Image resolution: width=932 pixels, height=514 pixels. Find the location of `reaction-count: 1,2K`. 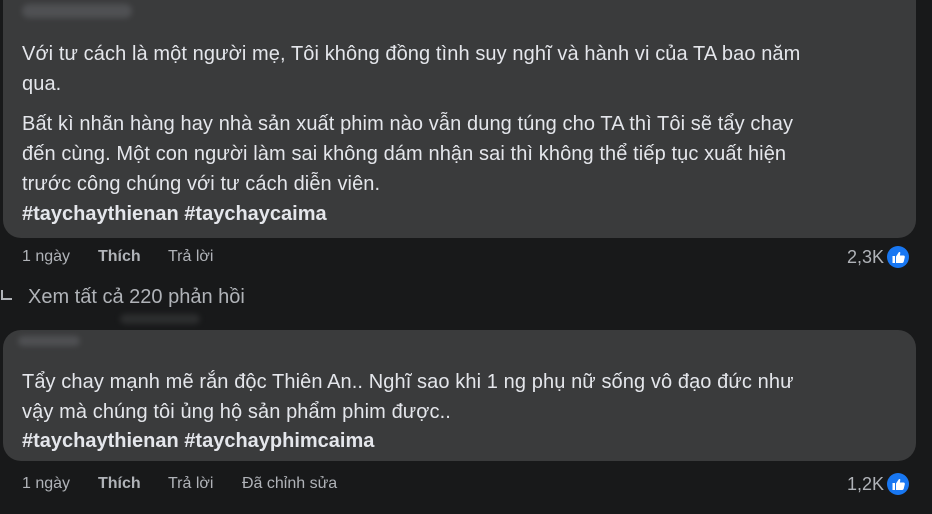

reaction-count: 1,2K is located at coordinates (878, 484).